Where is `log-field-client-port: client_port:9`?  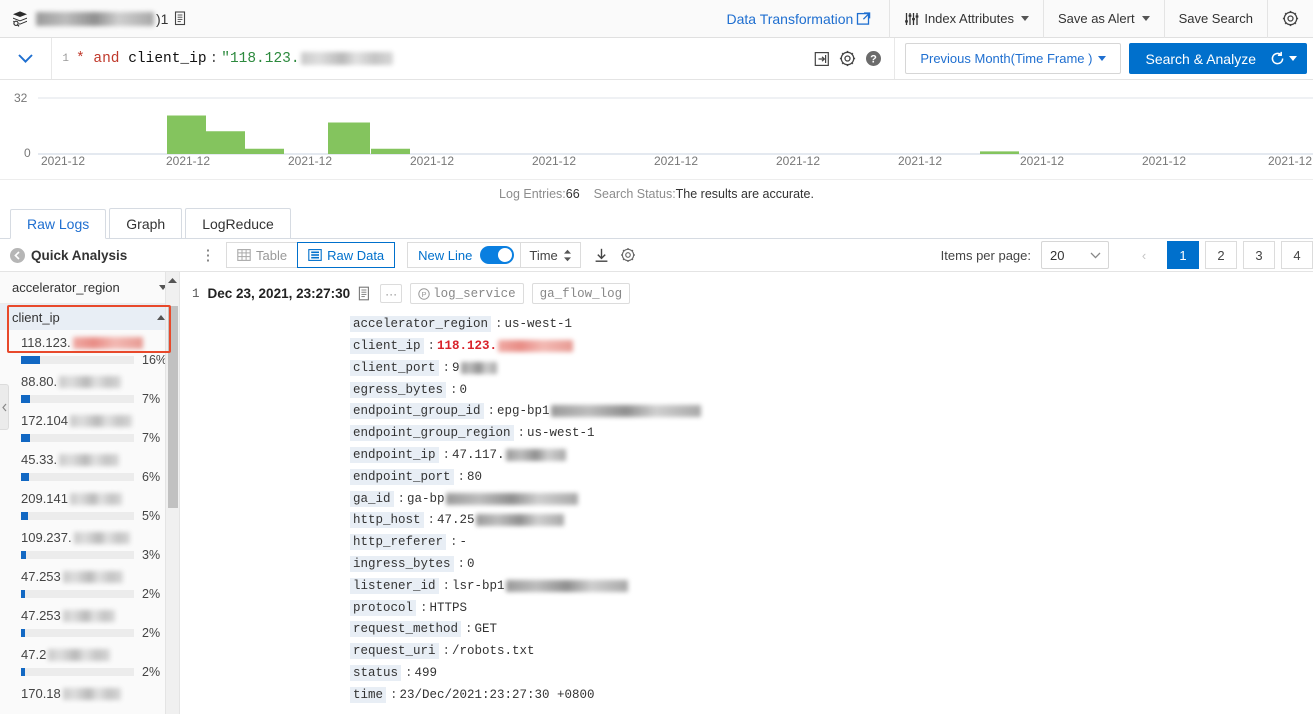
log-field-client-port: client_port:9 is located at coordinates (831, 368).